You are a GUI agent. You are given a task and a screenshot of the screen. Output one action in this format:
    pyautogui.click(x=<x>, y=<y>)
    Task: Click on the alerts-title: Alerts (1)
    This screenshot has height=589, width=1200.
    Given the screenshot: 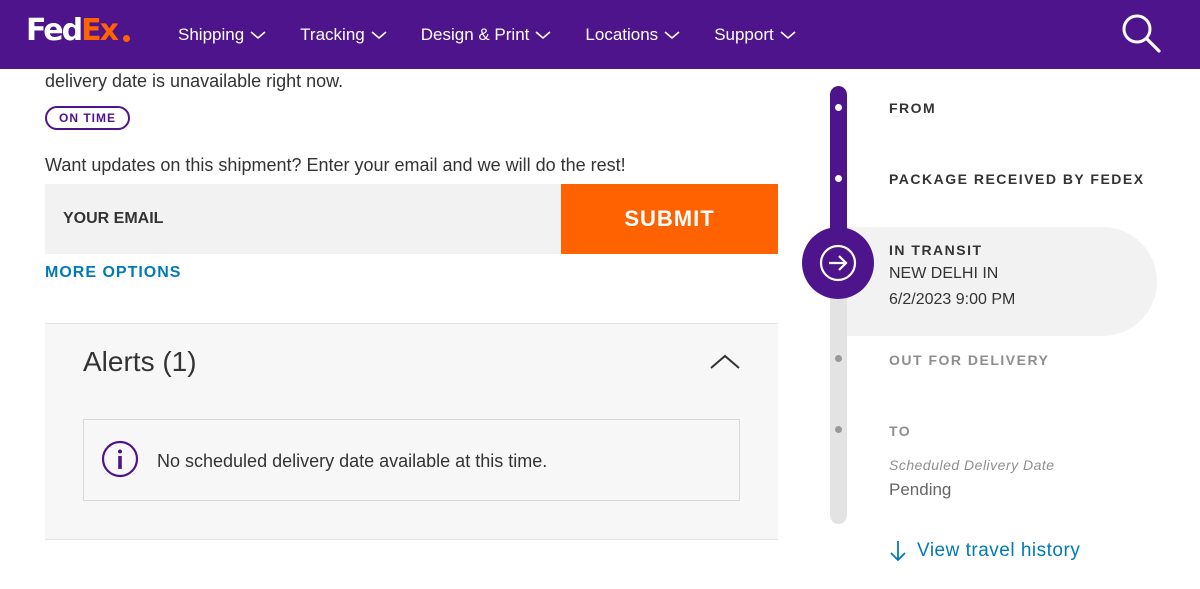 What is the action you would take?
    pyautogui.click(x=140, y=361)
    